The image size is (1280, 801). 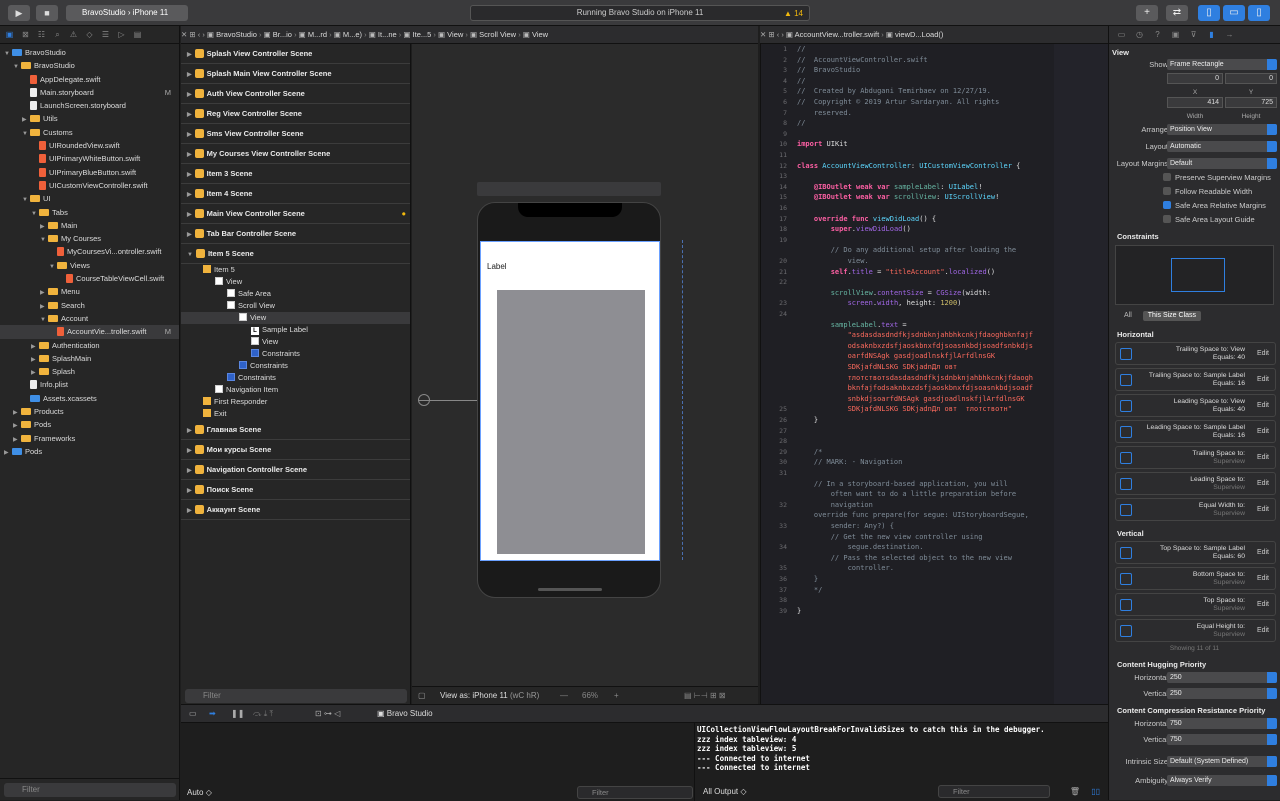 What do you see at coordinates (424, 400) in the screenshot?
I see `segue-icon` at bounding box center [424, 400].